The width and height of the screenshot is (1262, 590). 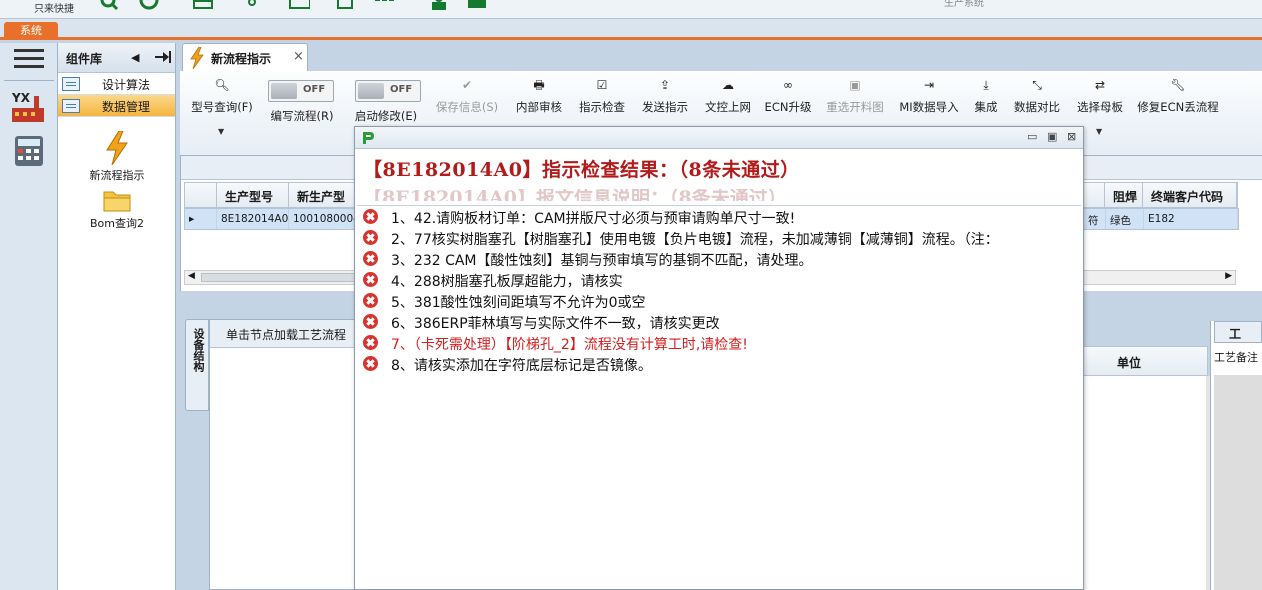 I want to click on calculator-icon, so click(x=29, y=151).